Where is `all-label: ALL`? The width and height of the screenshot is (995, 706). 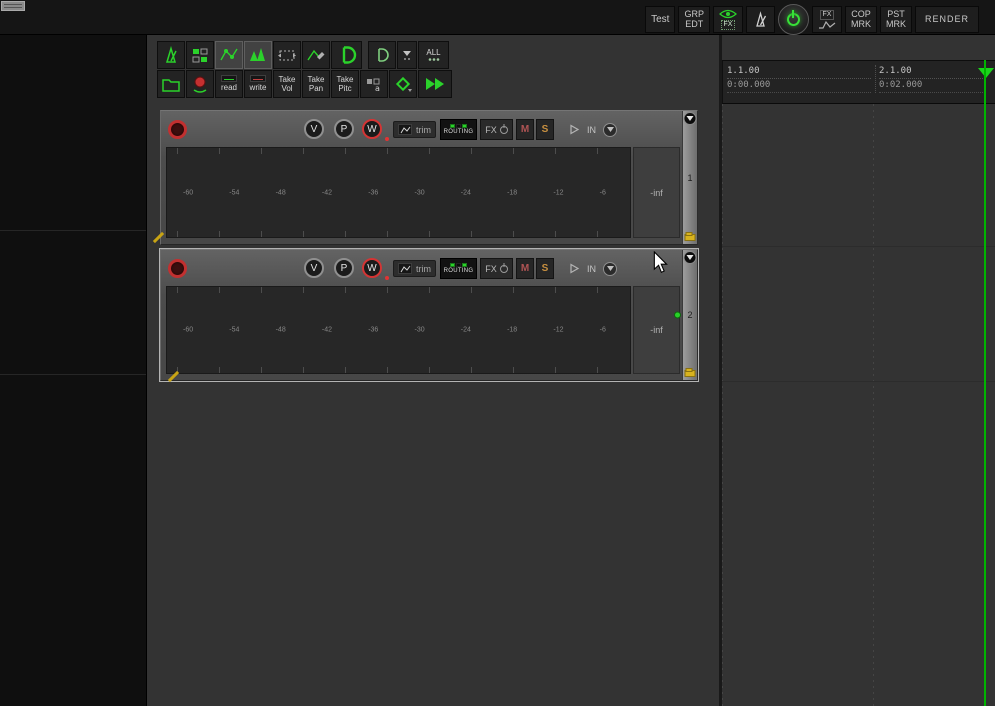
all-label: ALL is located at coordinates (433, 52).